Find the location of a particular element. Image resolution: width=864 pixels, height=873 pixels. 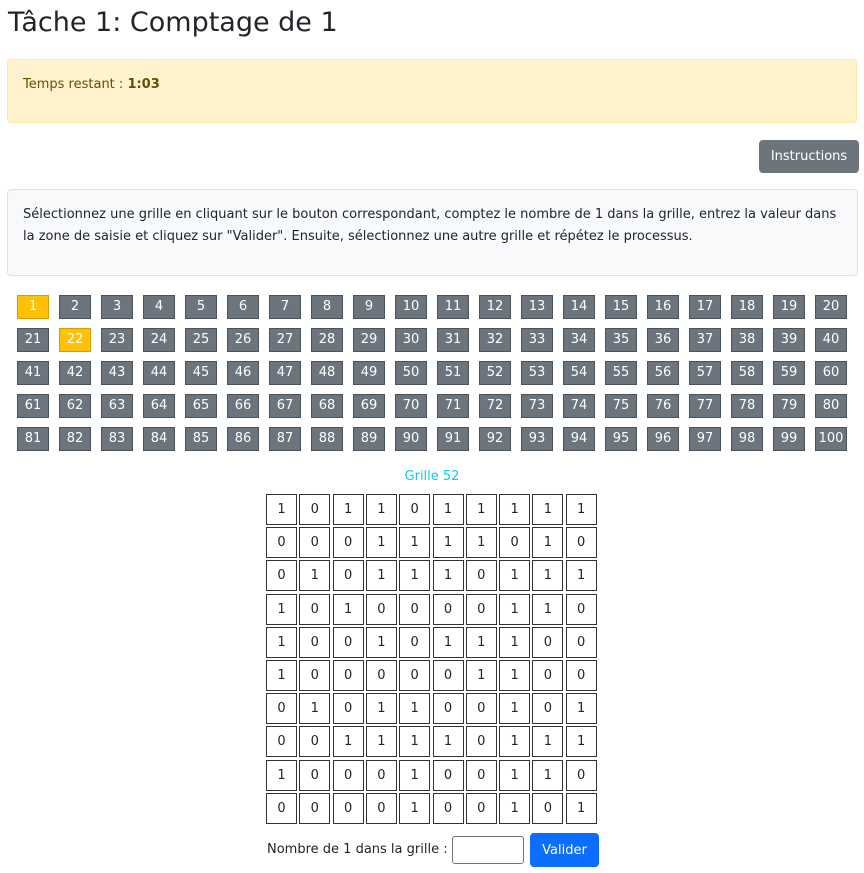

grid-select-button-33: 33 is located at coordinates (537, 340).